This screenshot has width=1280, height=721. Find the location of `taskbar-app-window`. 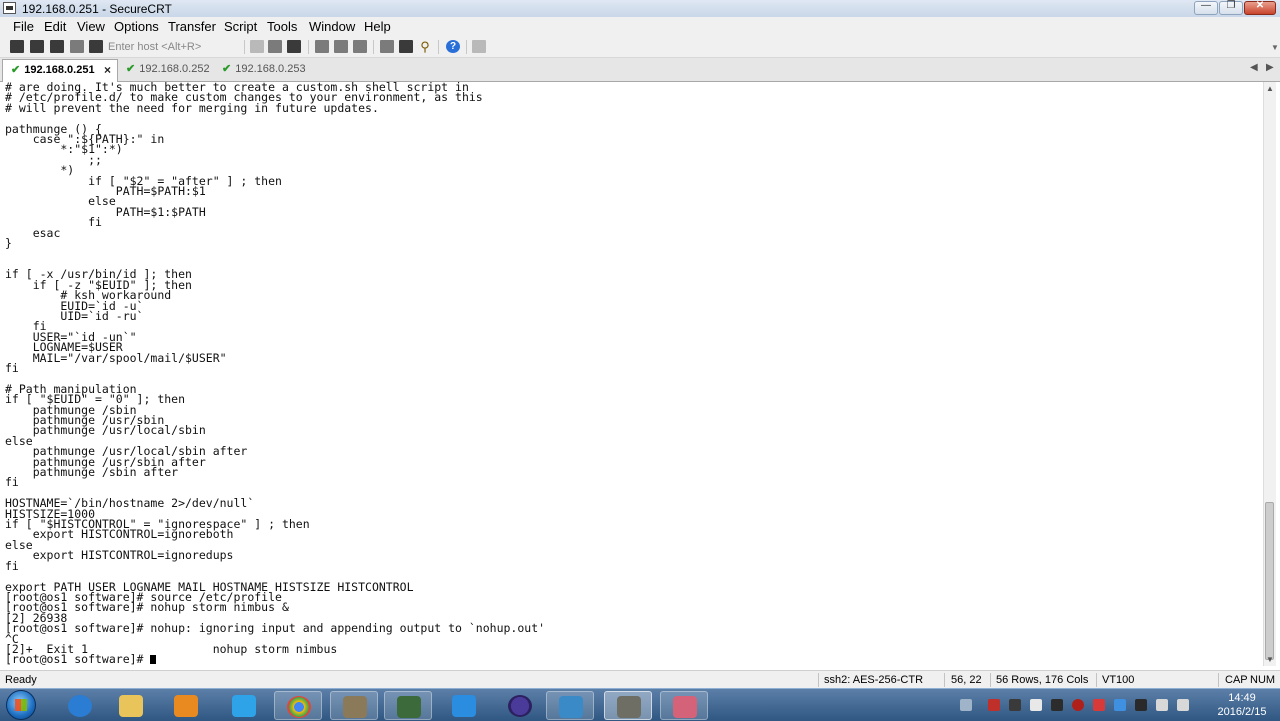

taskbar-app-window is located at coordinates (570, 705).